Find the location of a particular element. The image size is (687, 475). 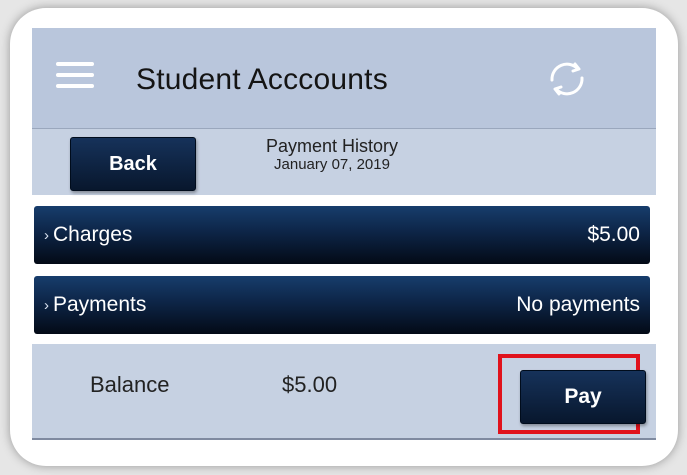

charges-amount: $5.00 is located at coordinates (613, 234).